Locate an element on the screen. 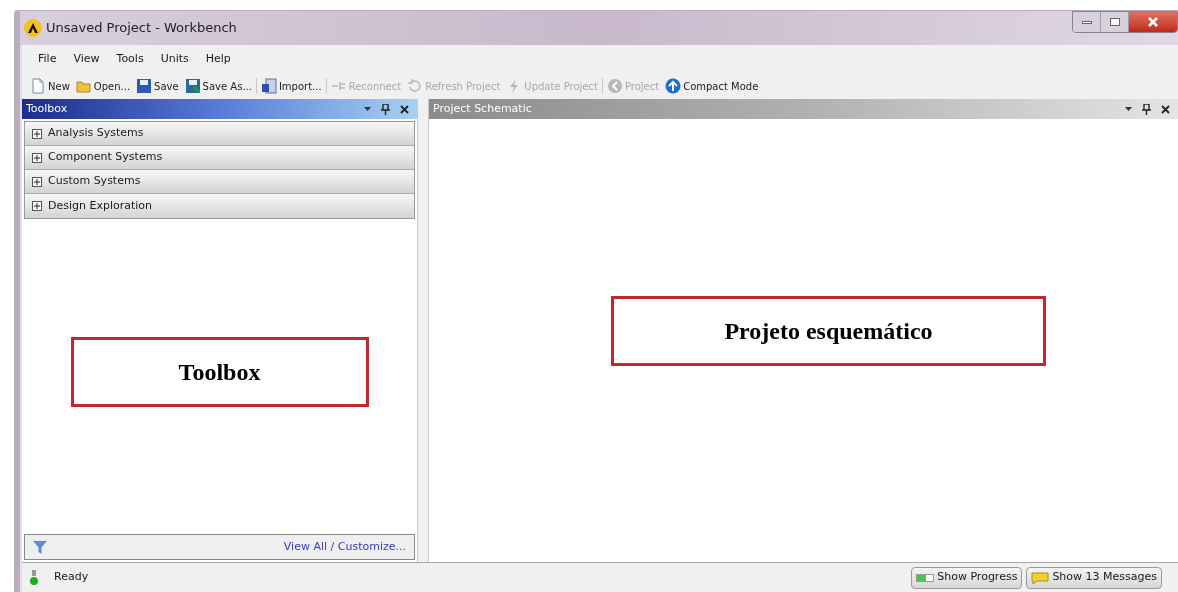 This screenshot has height=592, width=1178. toolbar-button: New is located at coordinates (50, 86).